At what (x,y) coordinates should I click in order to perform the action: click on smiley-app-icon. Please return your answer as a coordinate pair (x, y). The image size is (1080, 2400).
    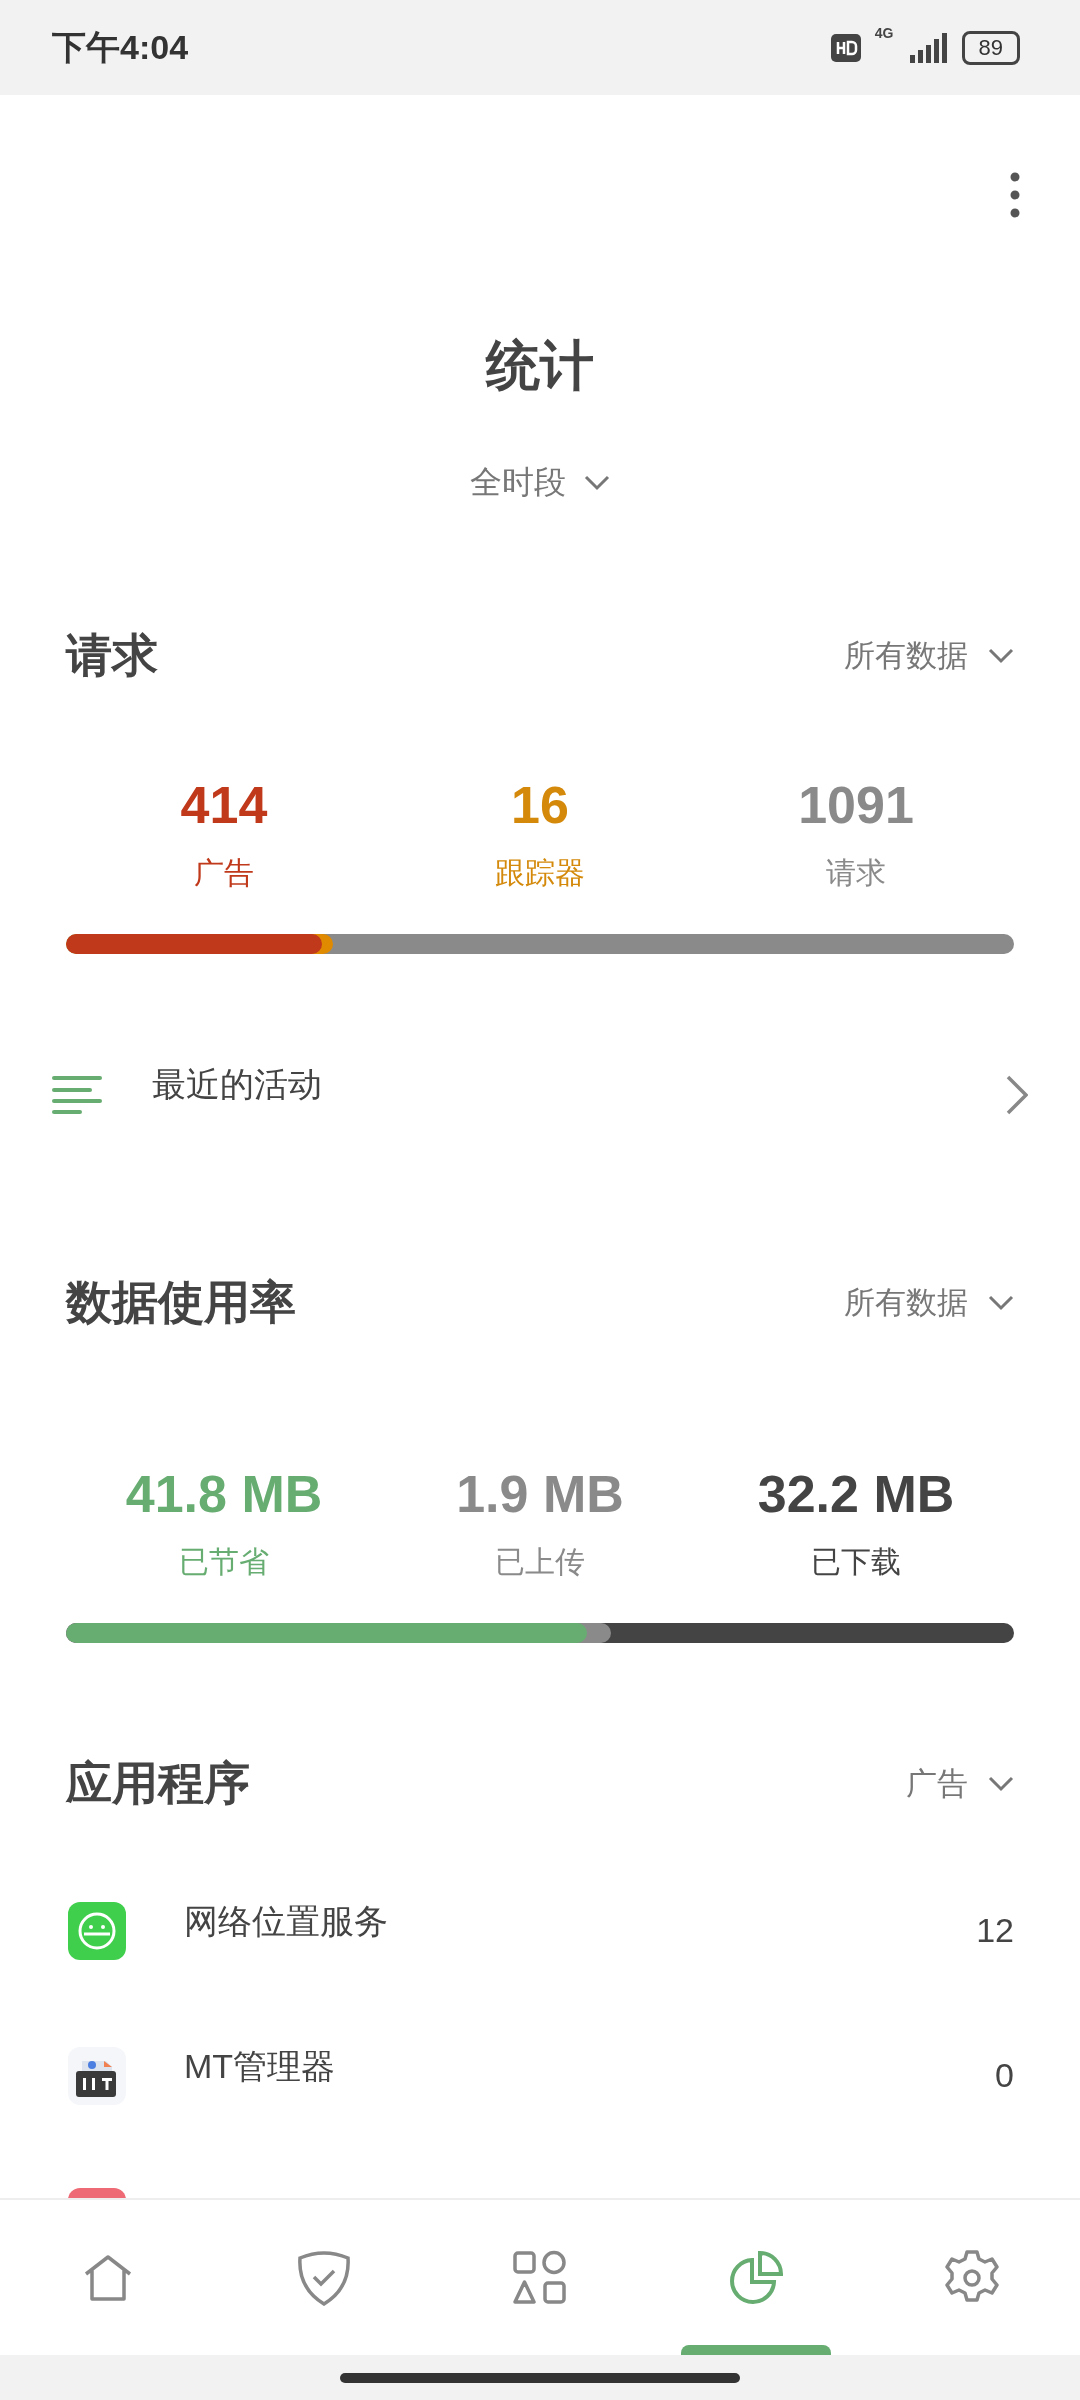
    Looking at the image, I should click on (97, 1930).